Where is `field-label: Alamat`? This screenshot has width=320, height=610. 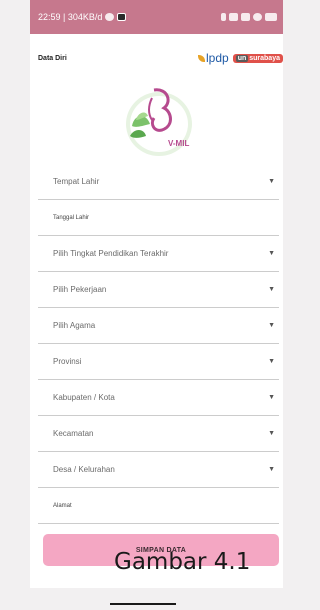 field-label: Alamat is located at coordinates (62, 505).